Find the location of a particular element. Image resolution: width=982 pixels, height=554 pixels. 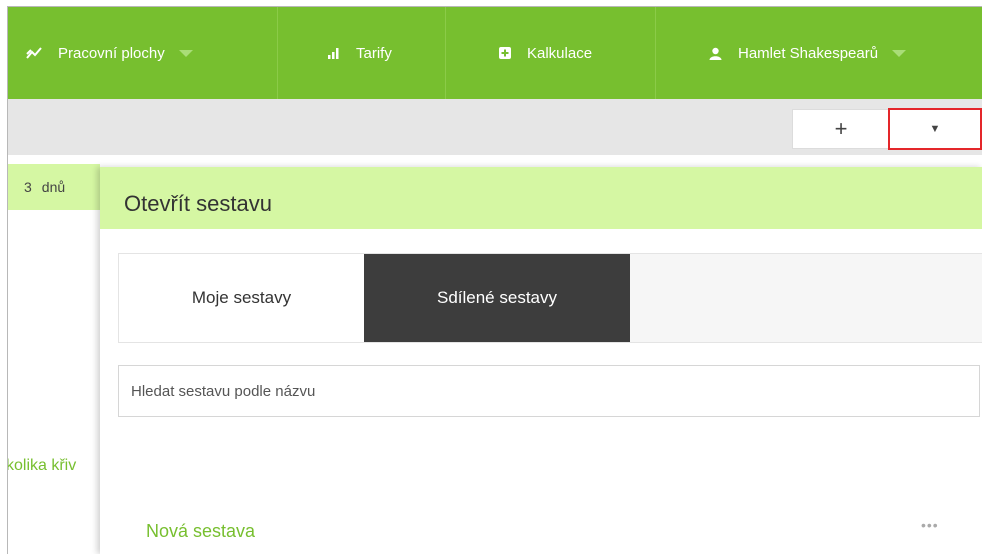

nav-workspaces: Pracovní plochy is located at coordinates (109, 53).